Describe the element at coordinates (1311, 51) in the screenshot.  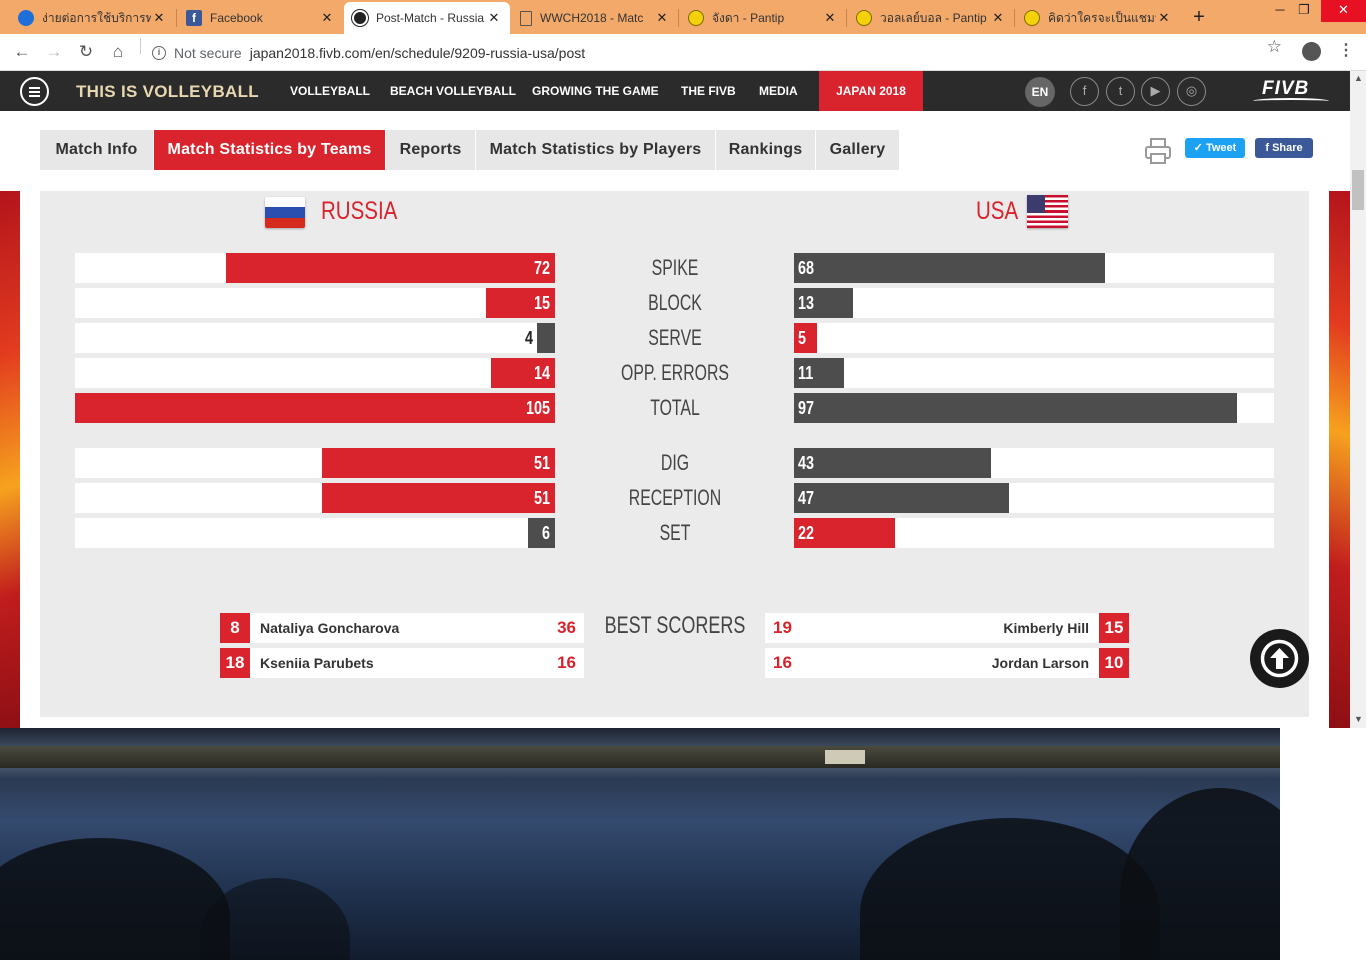
I see `profile-icon` at that location.